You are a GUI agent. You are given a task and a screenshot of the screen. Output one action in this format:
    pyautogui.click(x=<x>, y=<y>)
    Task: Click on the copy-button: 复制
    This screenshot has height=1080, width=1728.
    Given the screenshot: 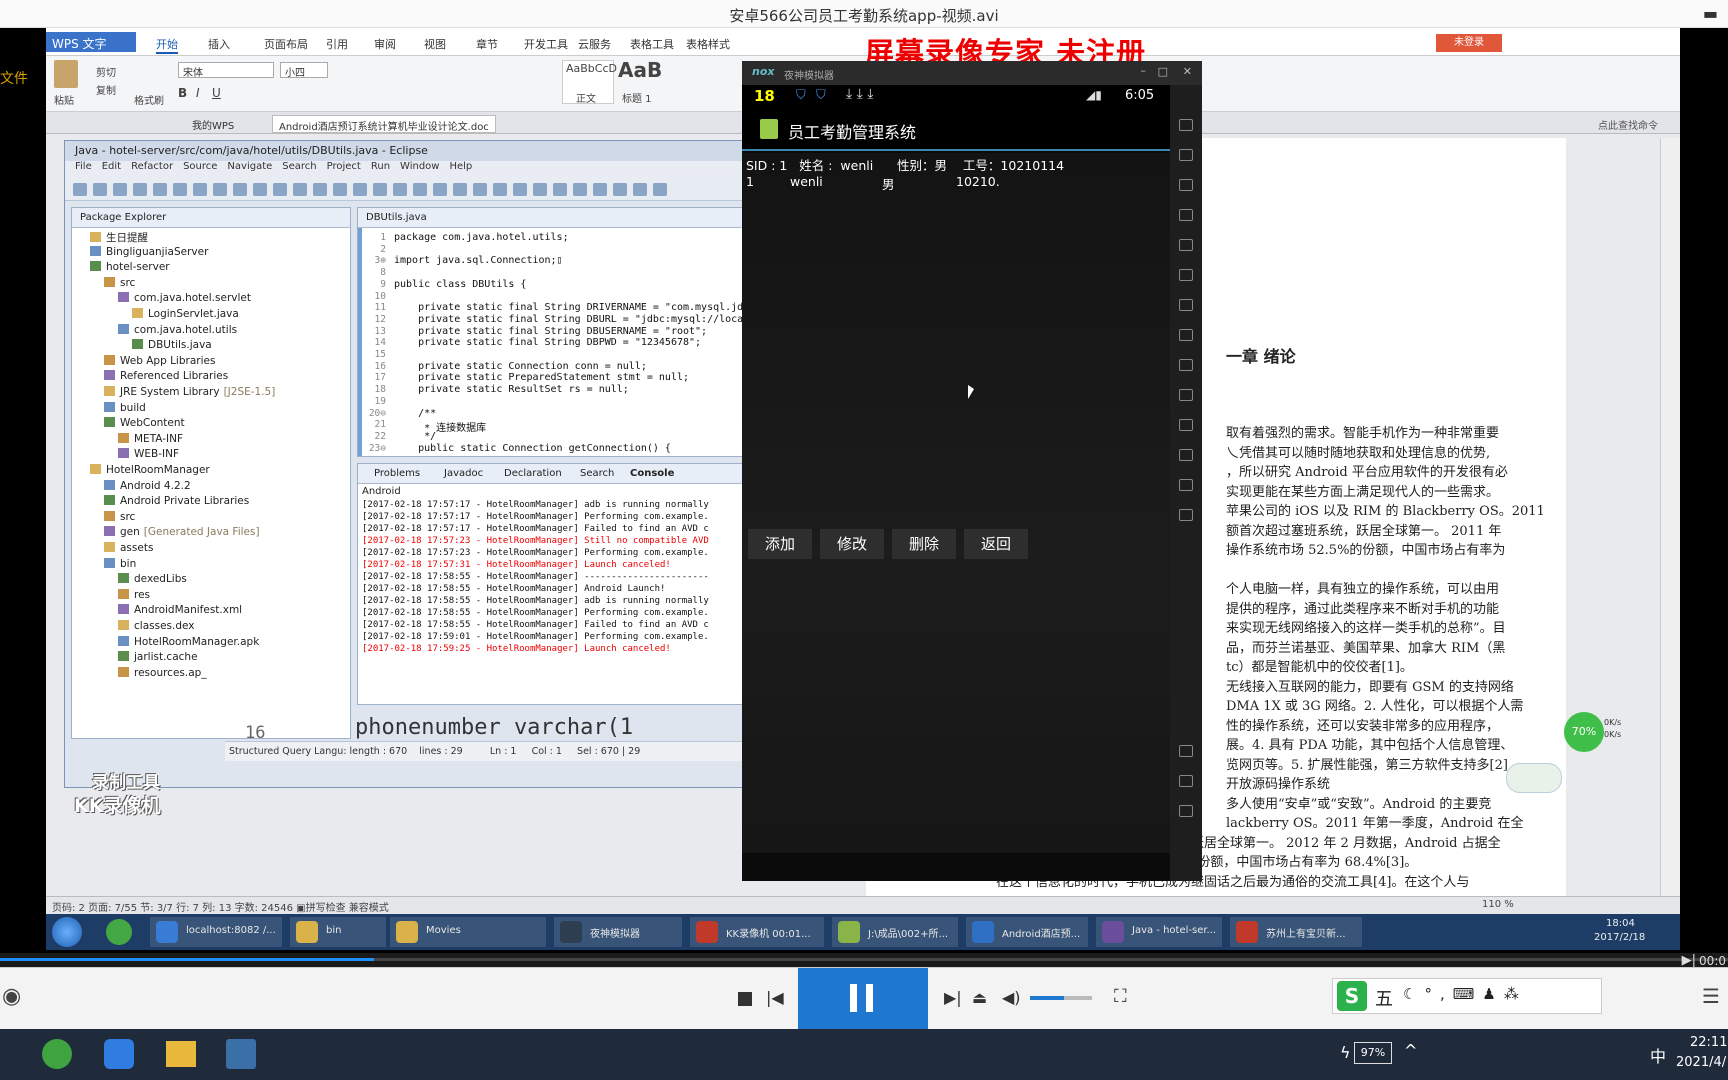 What is the action you would take?
    pyautogui.click(x=106, y=89)
    